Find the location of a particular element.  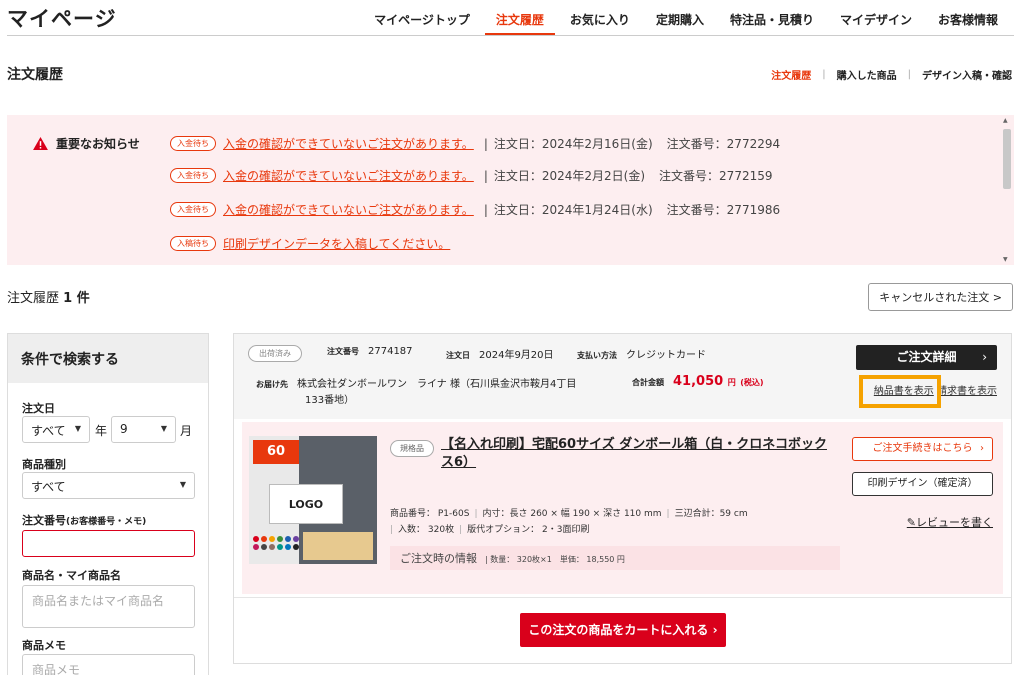

notice-scrollbar: ▲ ▼ is located at coordinates (1006, 190).